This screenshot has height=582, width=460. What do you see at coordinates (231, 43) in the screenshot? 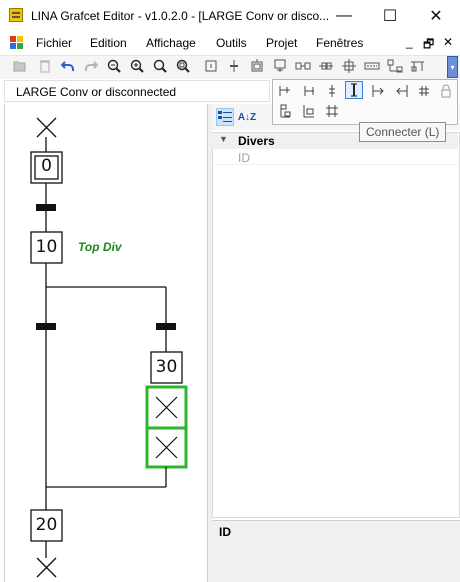
I see `menu-outils: Outils` at bounding box center [231, 43].